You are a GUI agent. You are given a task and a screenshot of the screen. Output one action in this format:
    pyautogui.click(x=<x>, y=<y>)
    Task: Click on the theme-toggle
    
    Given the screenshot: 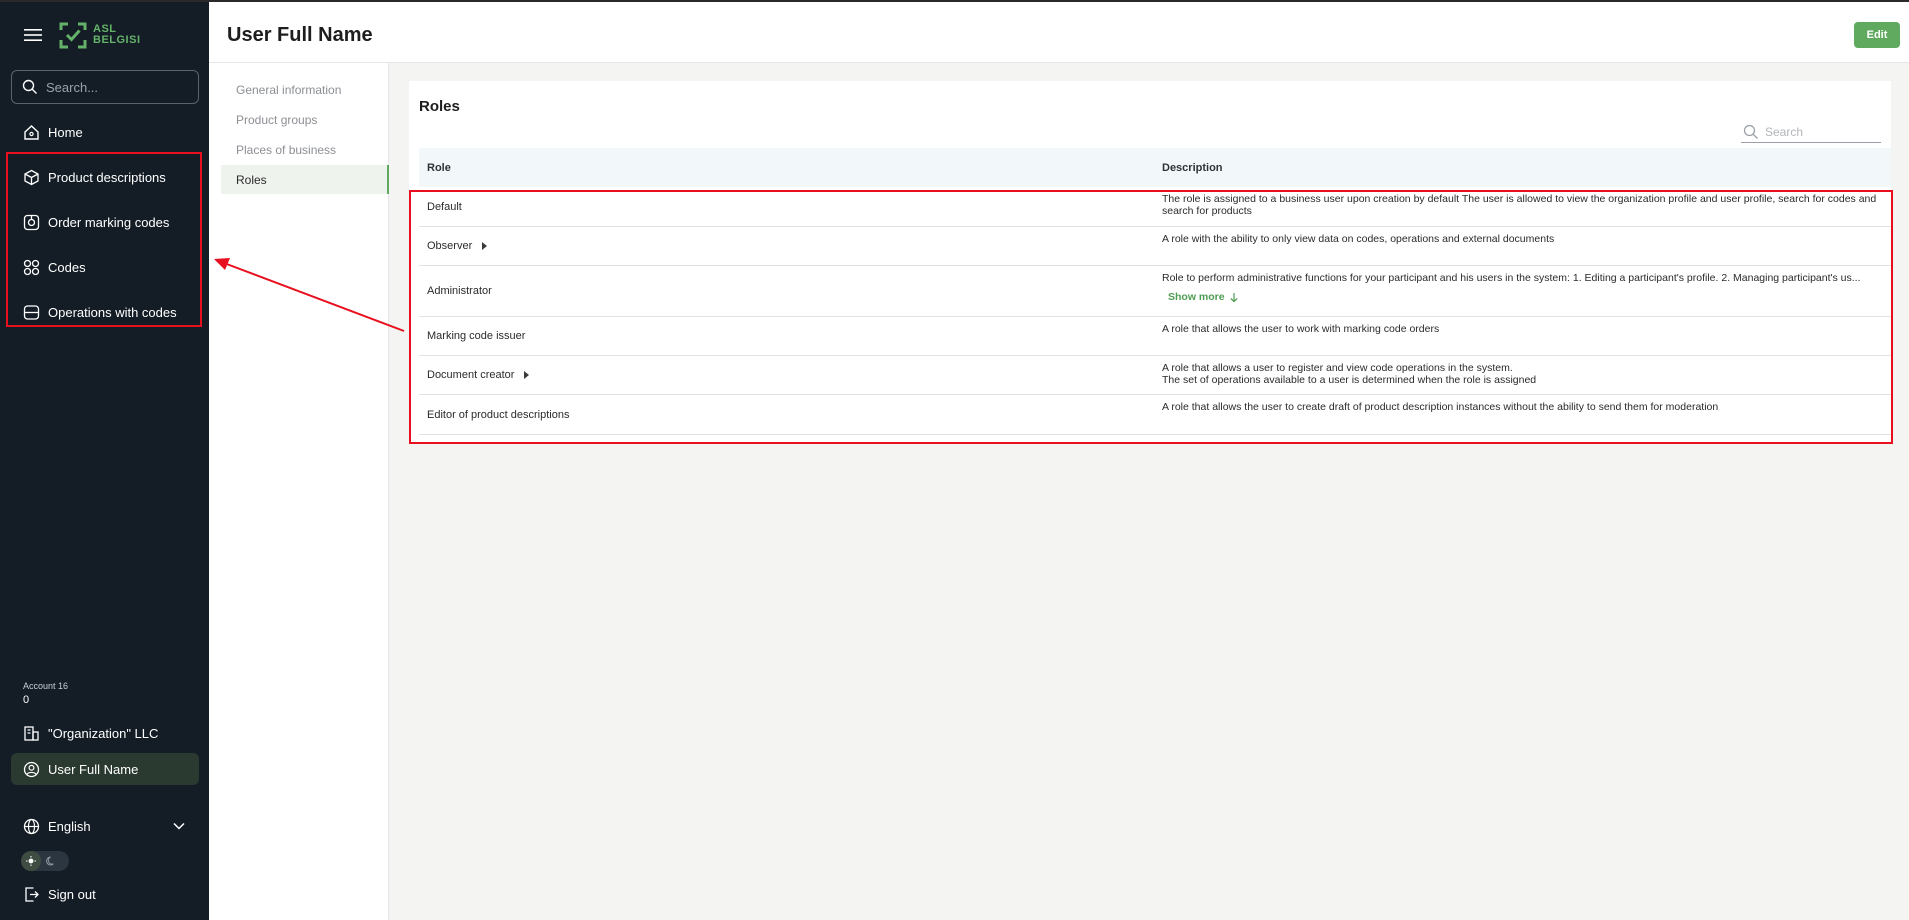 What is the action you would take?
    pyautogui.click(x=45, y=861)
    